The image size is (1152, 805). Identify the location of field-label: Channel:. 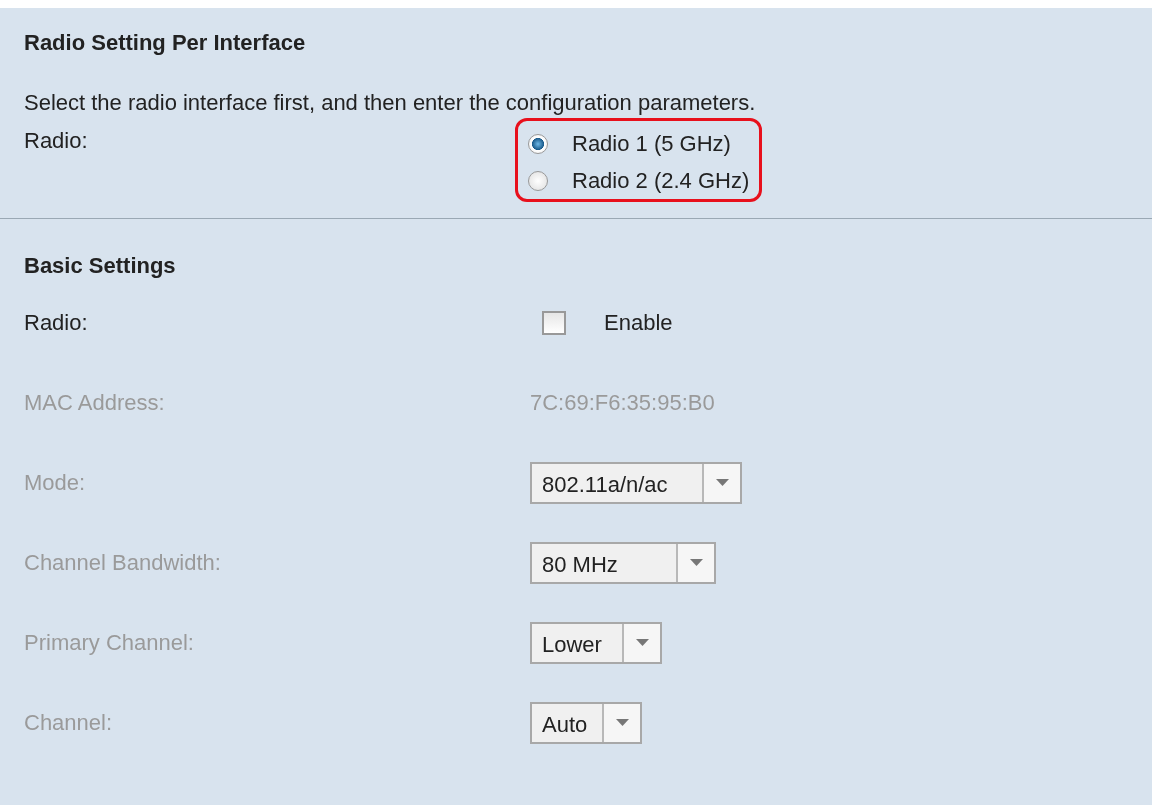
(69, 723).